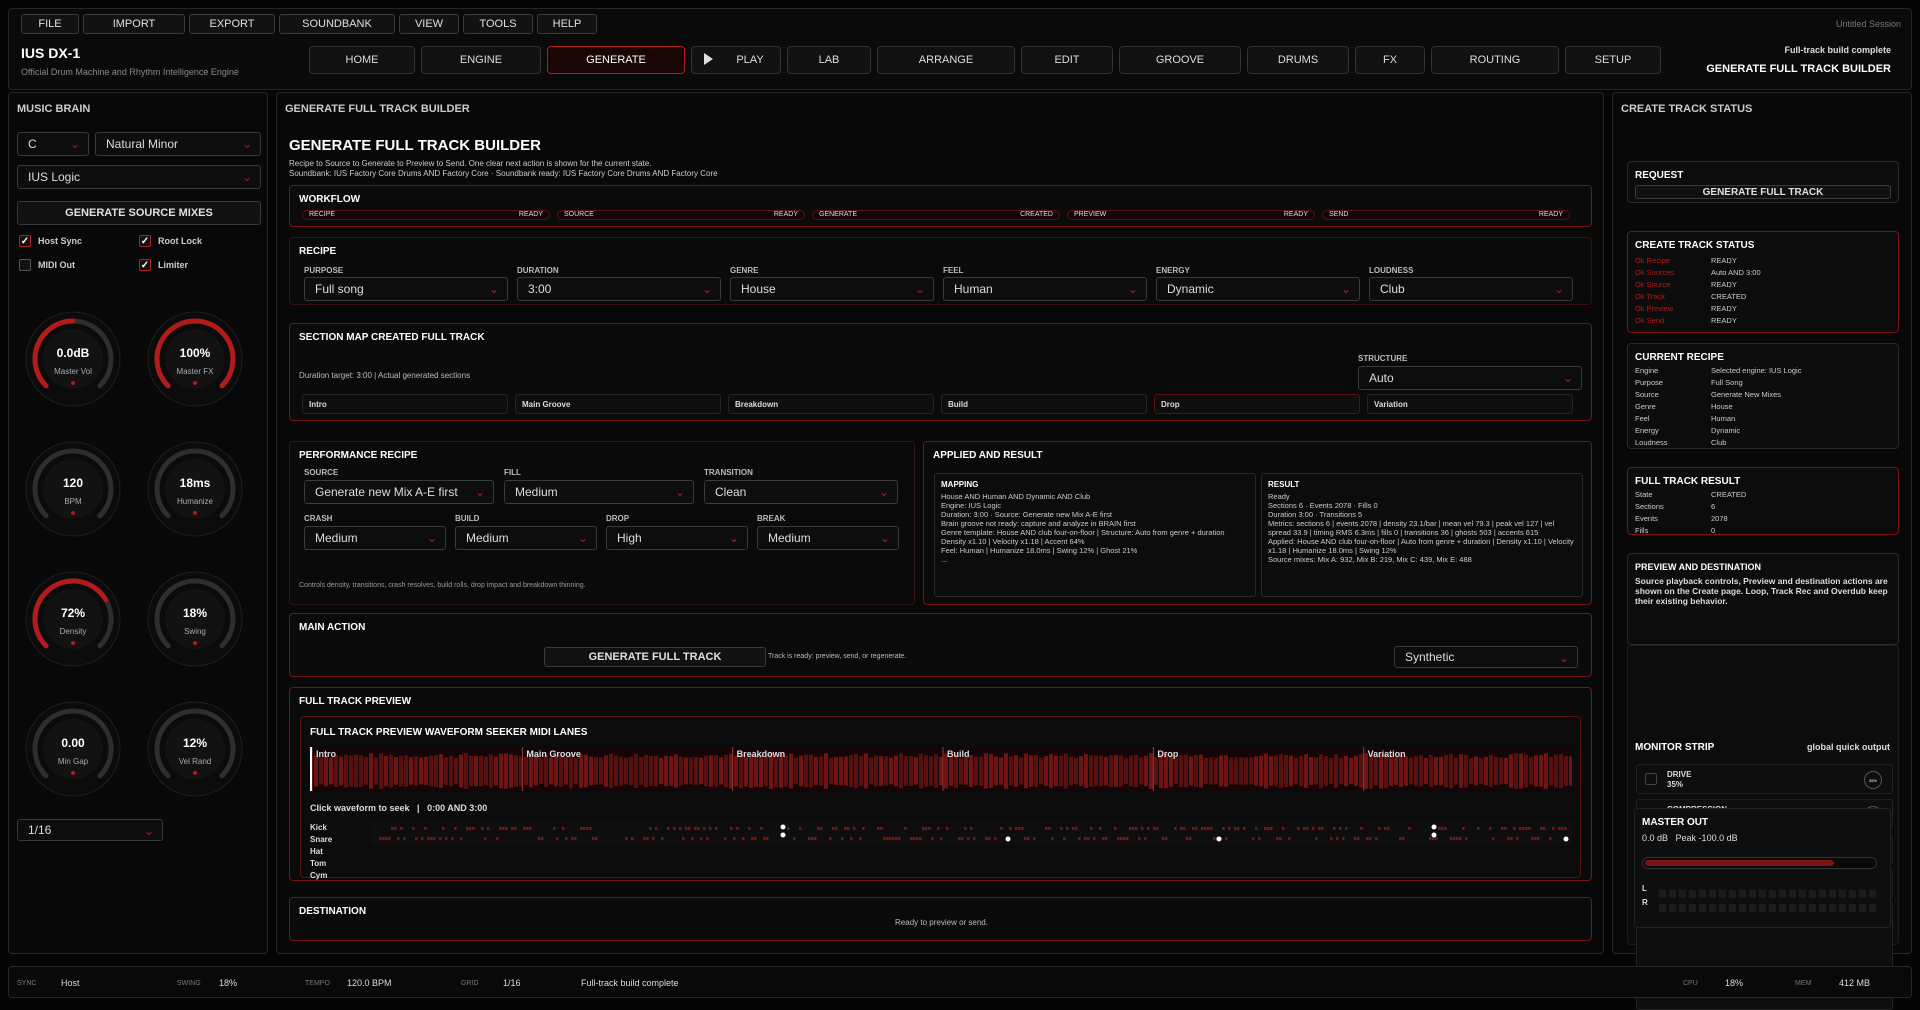 Image resolution: width=1920 pixels, height=1010 pixels. I want to click on tab-play: PLAY, so click(736, 60).